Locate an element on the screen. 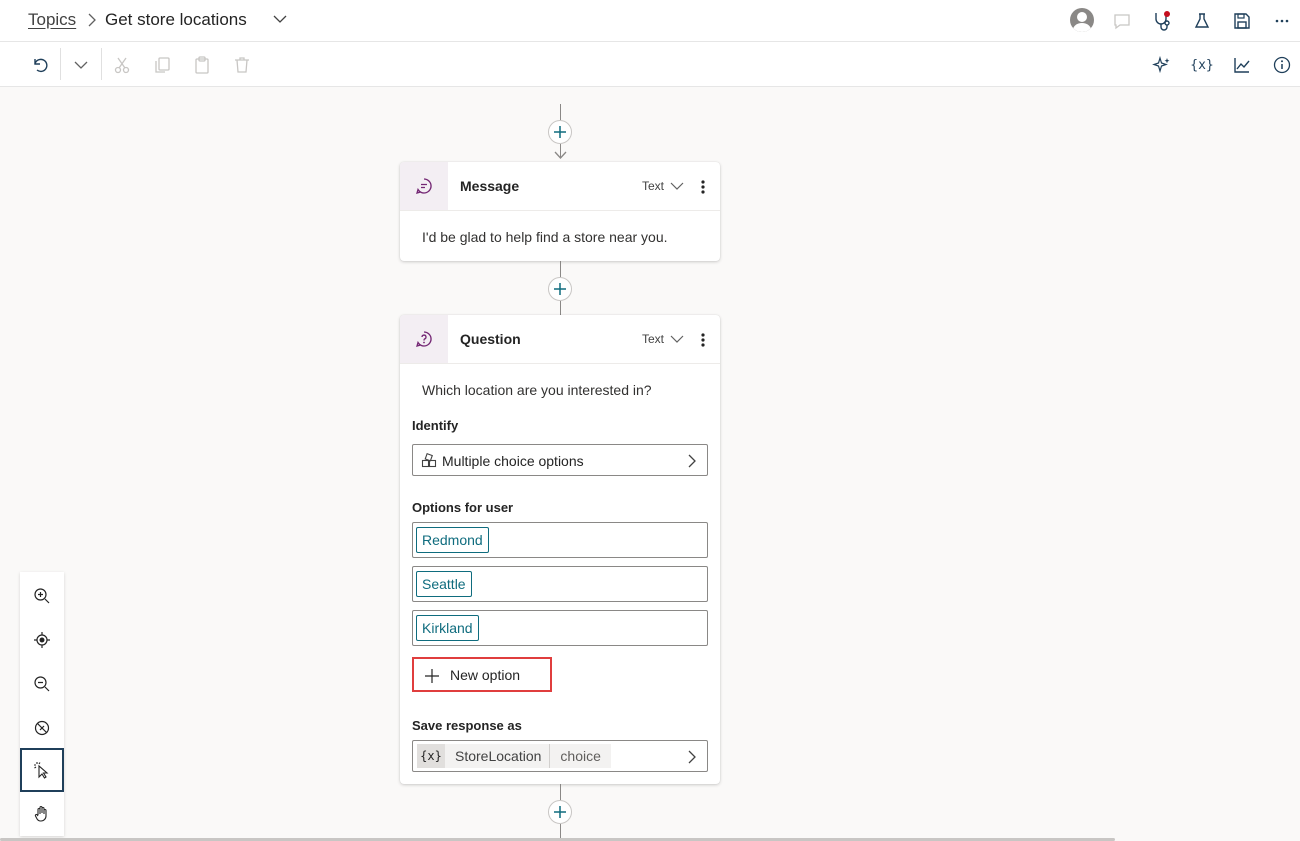 This screenshot has height=841, width=1300. message-bubble-icon is located at coordinates (424, 186).